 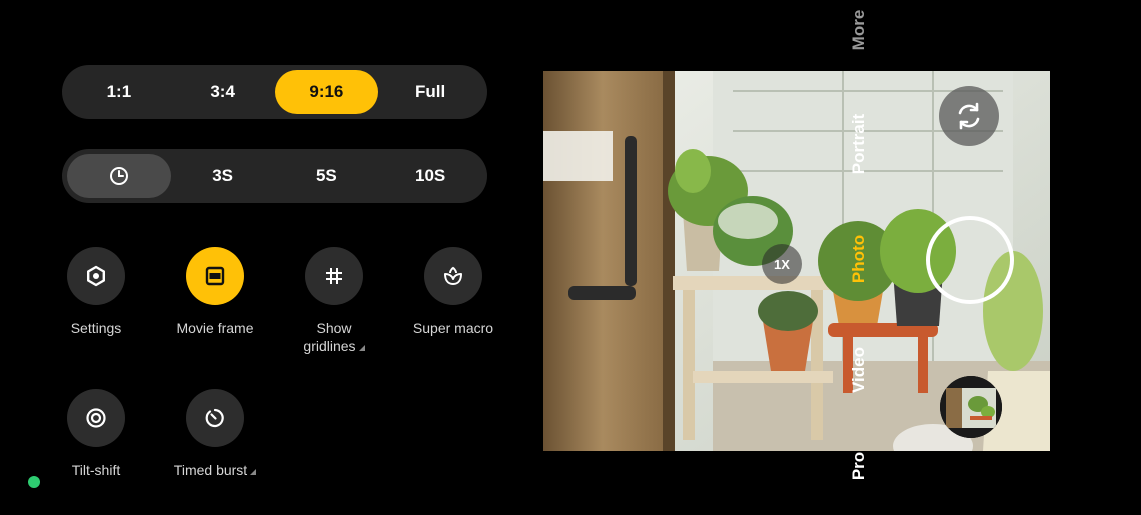 I want to click on timer-icon, so click(x=118, y=176).